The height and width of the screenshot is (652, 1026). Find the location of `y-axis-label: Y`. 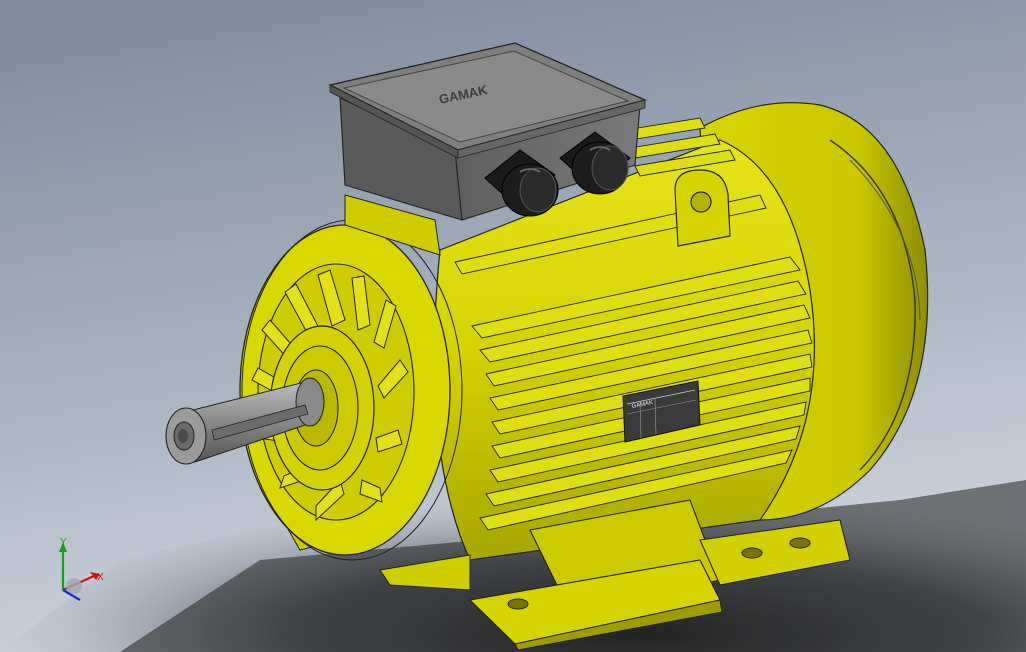

y-axis-label: Y is located at coordinates (63, 542).